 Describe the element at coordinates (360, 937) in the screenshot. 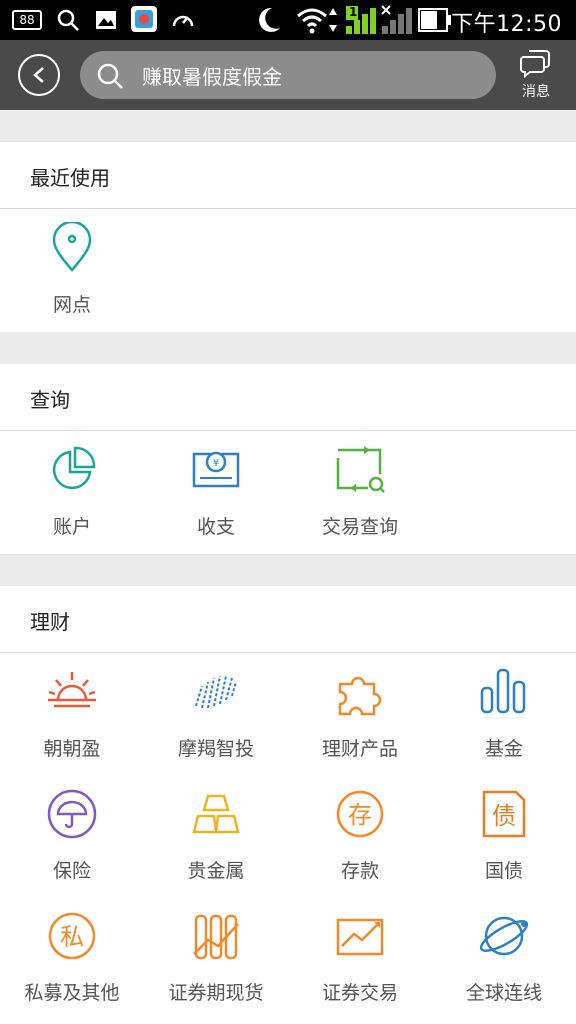

I see `stock-trend-icon` at that location.